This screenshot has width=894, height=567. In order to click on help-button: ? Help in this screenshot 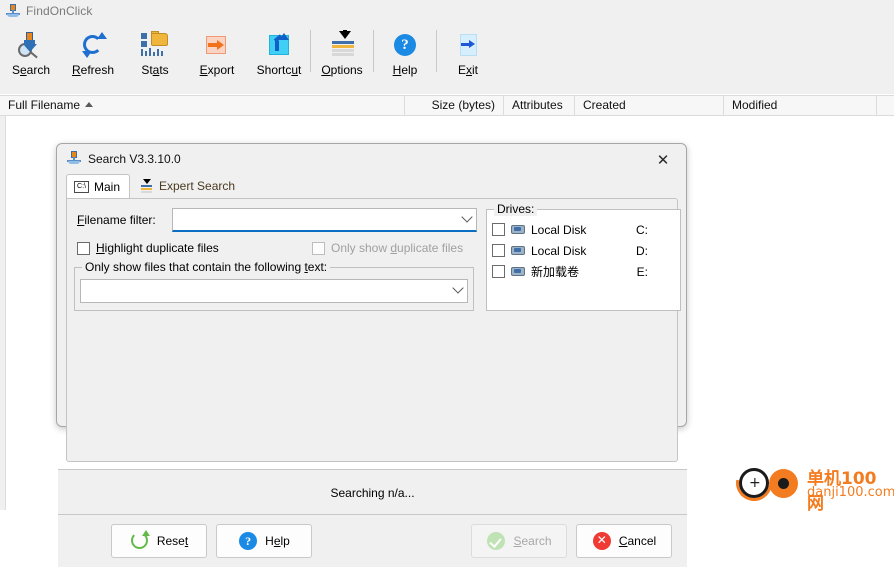, I will do `click(264, 541)`.